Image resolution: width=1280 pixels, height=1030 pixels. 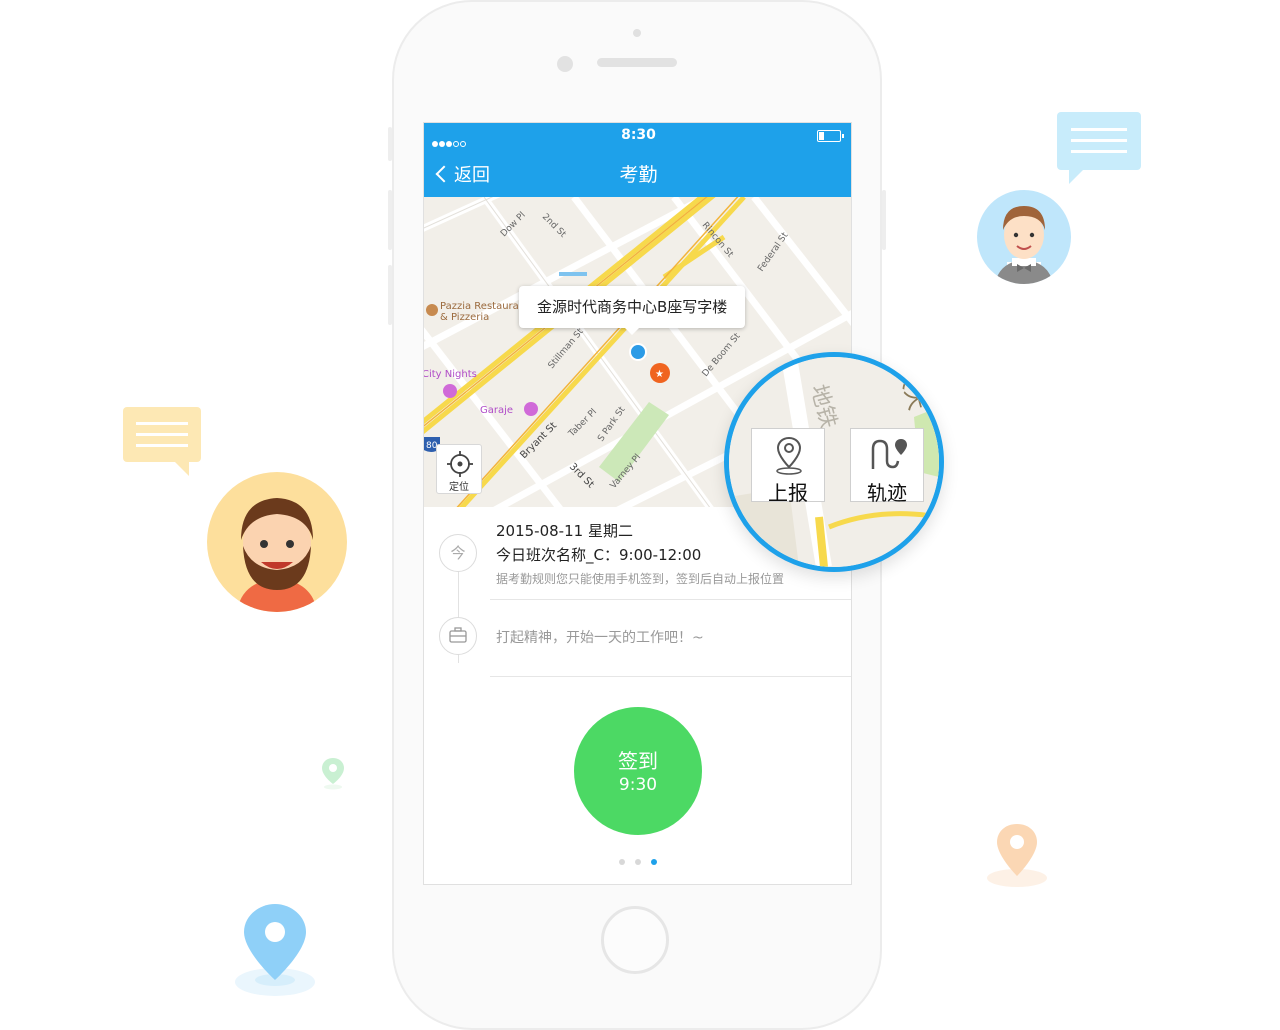 I want to click on locate-icon, so click(x=460, y=464).